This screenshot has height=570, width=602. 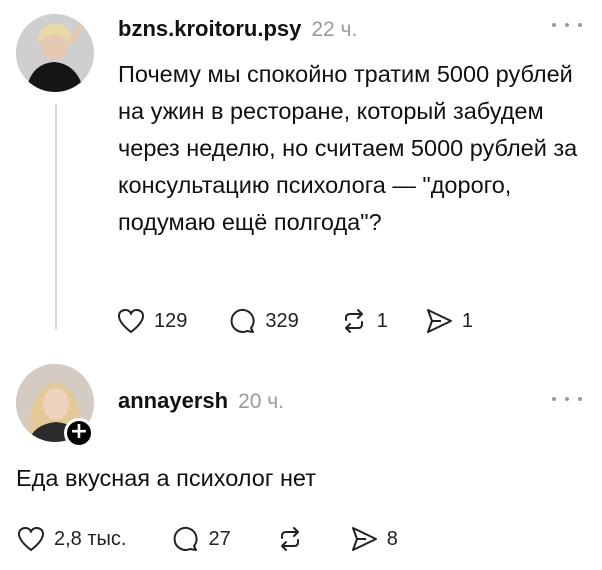 What do you see at coordinates (282, 320) in the screenshot?
I see `comment-count: 329` at bounding box center [282, 320].